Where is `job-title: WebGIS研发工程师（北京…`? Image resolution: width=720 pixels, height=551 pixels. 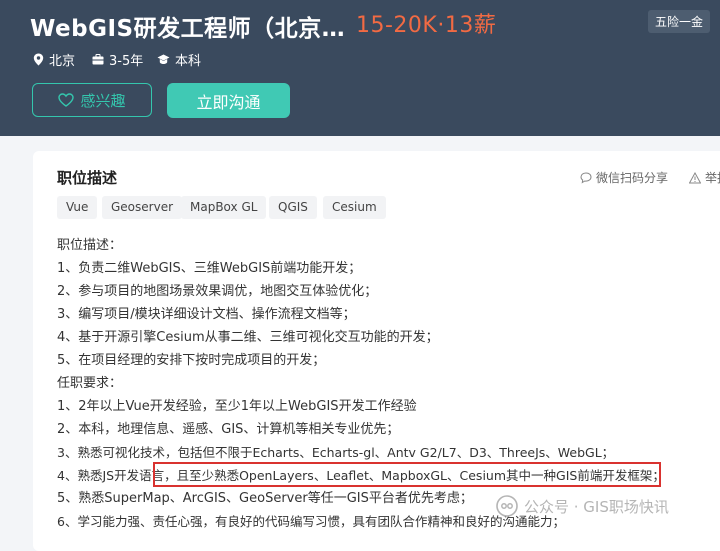
job-title: WebGIS研发工程师（北京… is located at coordinates (188, 29).